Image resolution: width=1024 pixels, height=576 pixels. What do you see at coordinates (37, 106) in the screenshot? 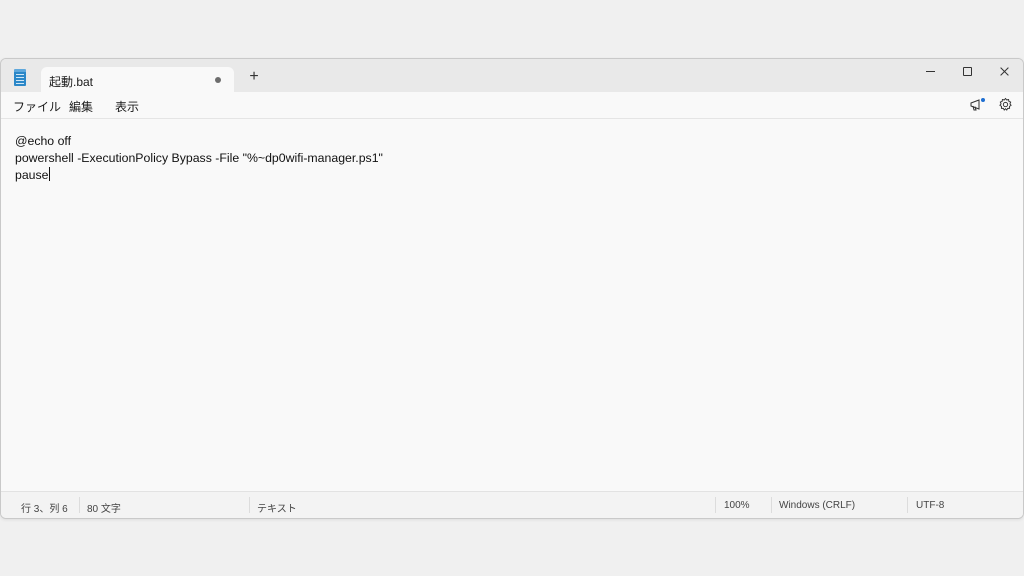
I see `menu-file: ファイル` at bounding box center [37, 106].